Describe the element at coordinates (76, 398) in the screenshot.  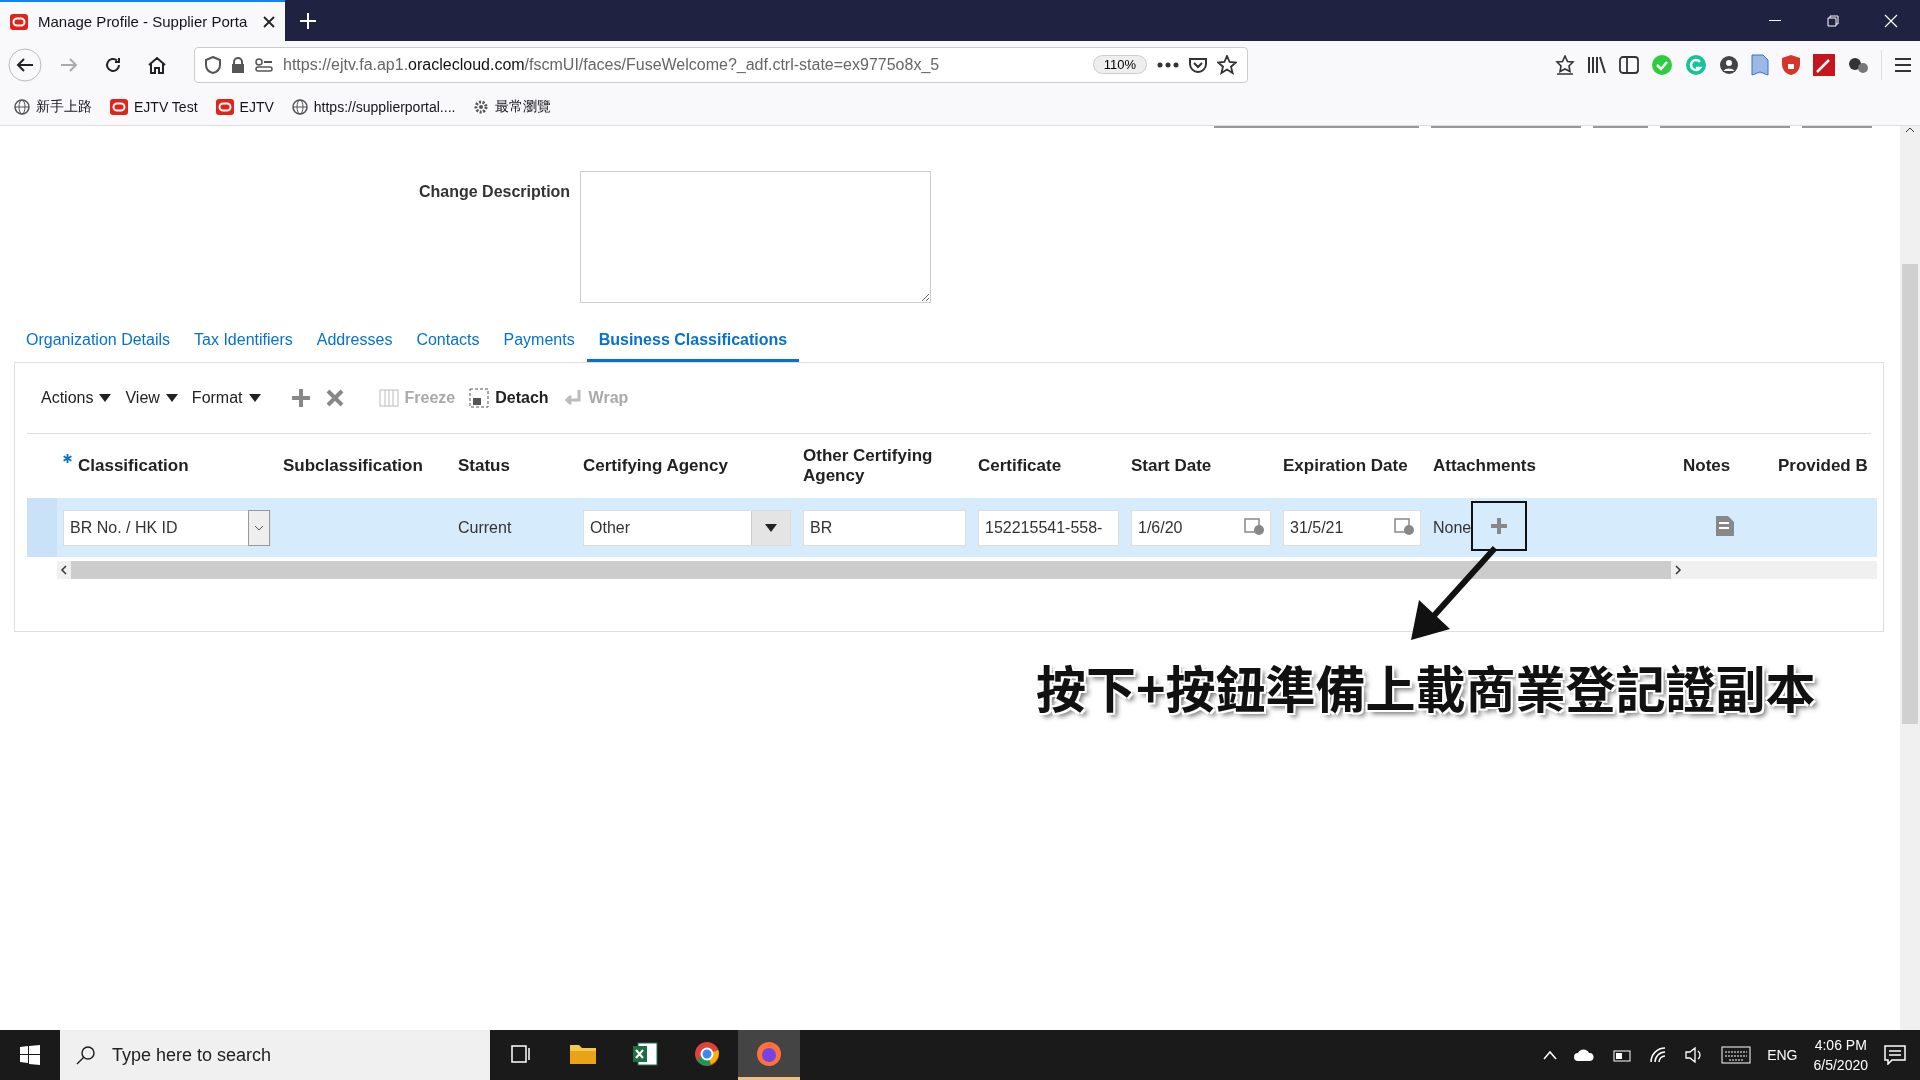
I see `menu-button: Actions` at that location.